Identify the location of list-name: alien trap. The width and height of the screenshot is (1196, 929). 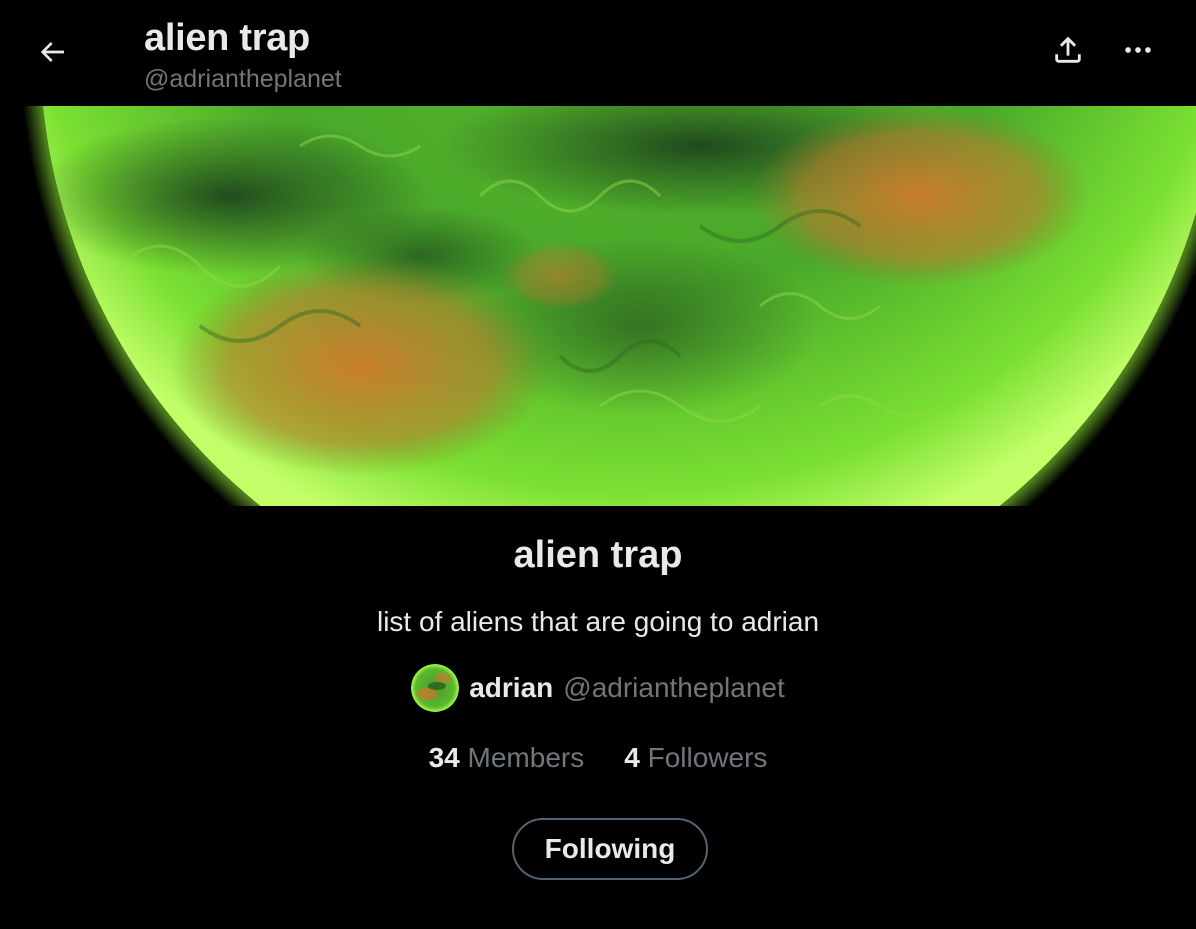
(598, 555).